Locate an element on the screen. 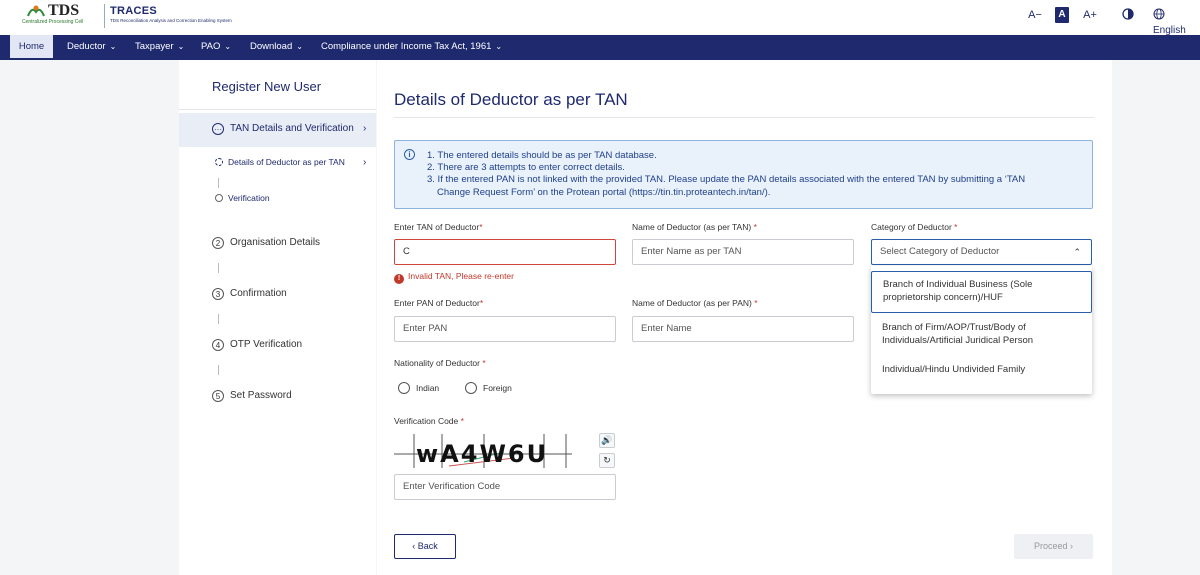 This screenshot has height=575, width=1200. tds-logo-mark-icon is located at coordinates (36, 11).